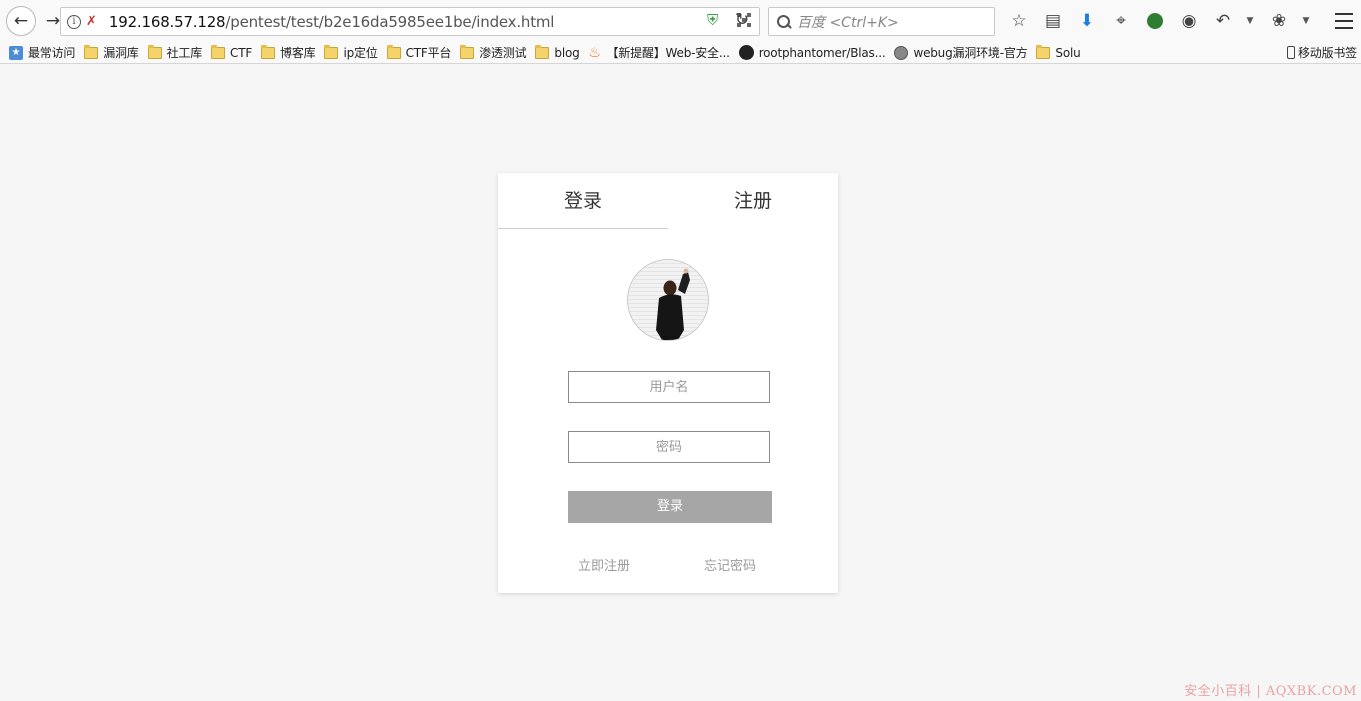  Describe the element at coordinates (848, 22) in the screenshot. I see `search-placeholder: 百度 <Ctrl+K>` at that location.